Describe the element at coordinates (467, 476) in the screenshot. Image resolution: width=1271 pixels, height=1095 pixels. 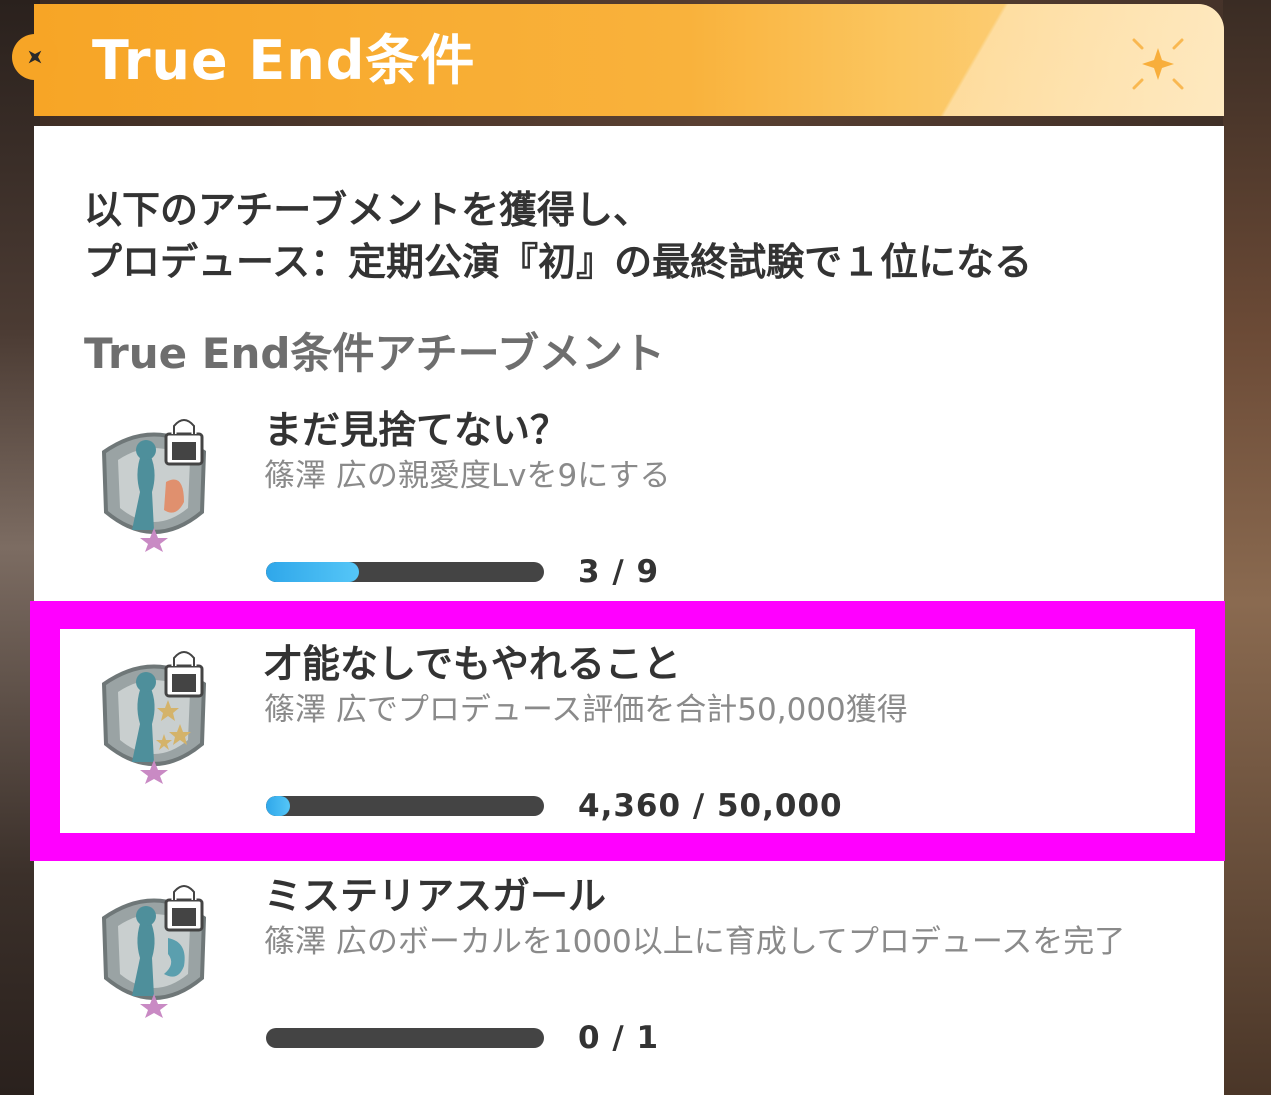
I see `achievement-description: 篠澤 広の親愛度Lvを9にする` at that location.